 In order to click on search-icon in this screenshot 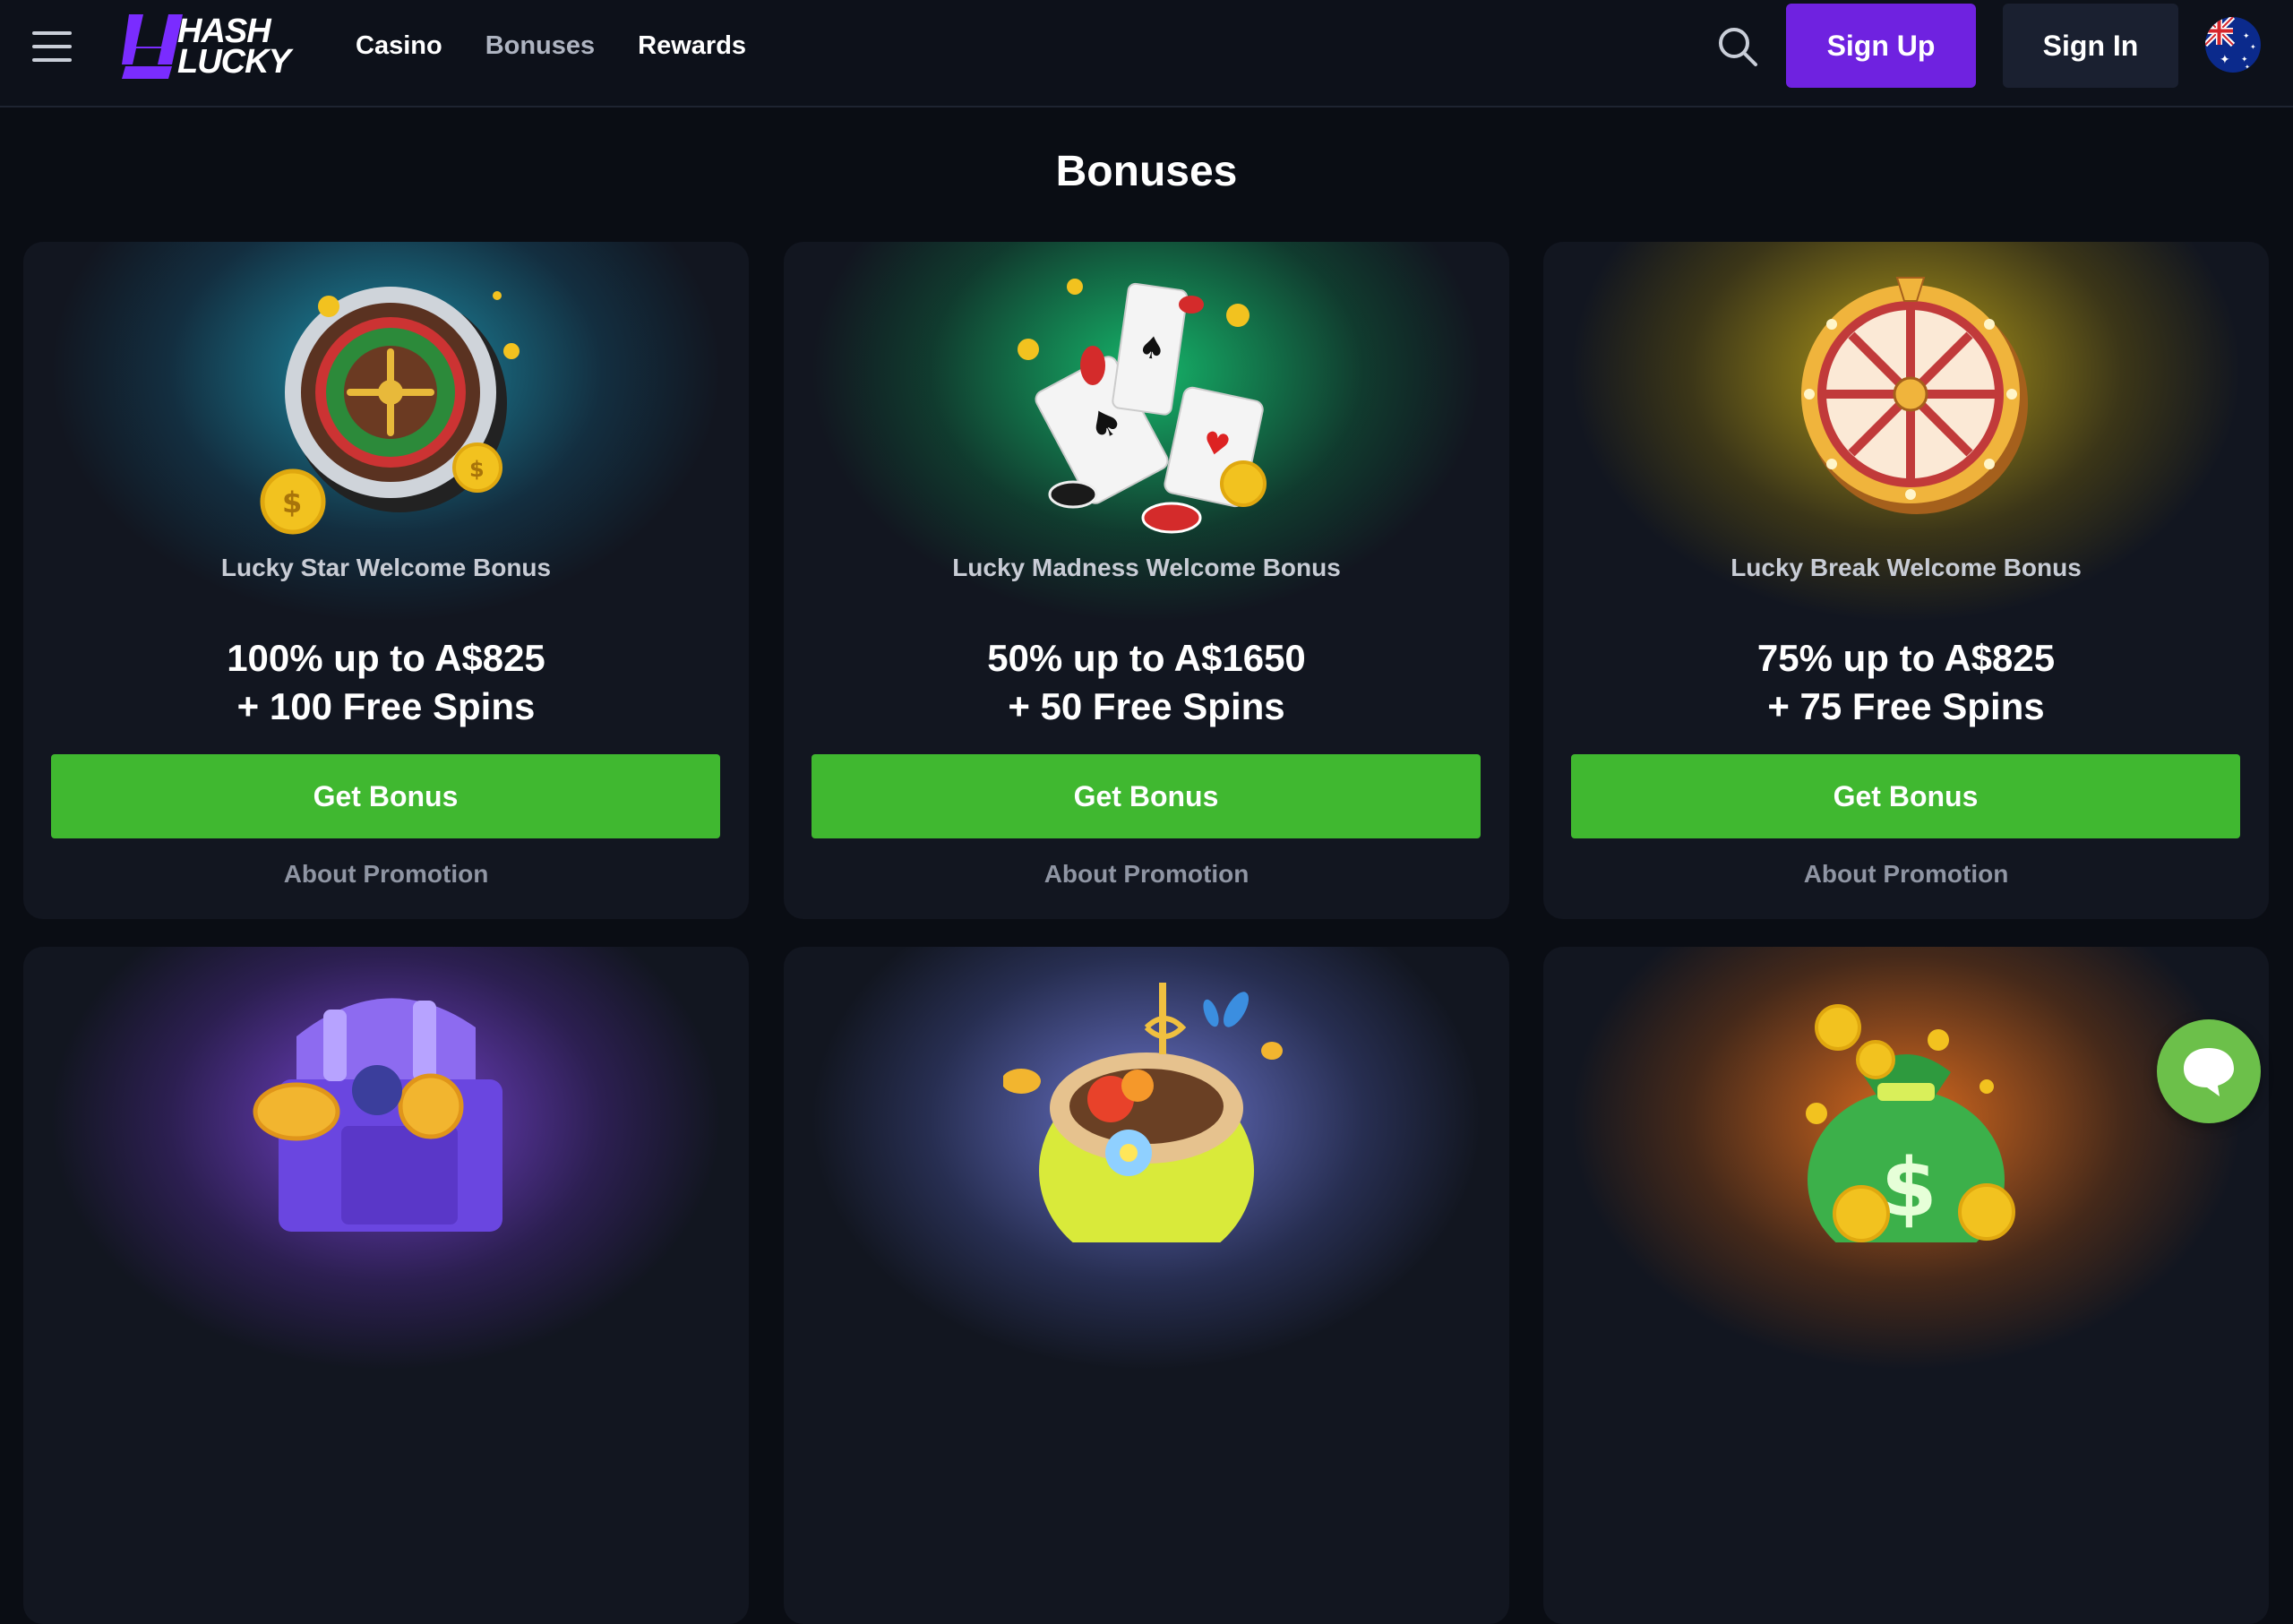, I will do `click(1737, 46)`.